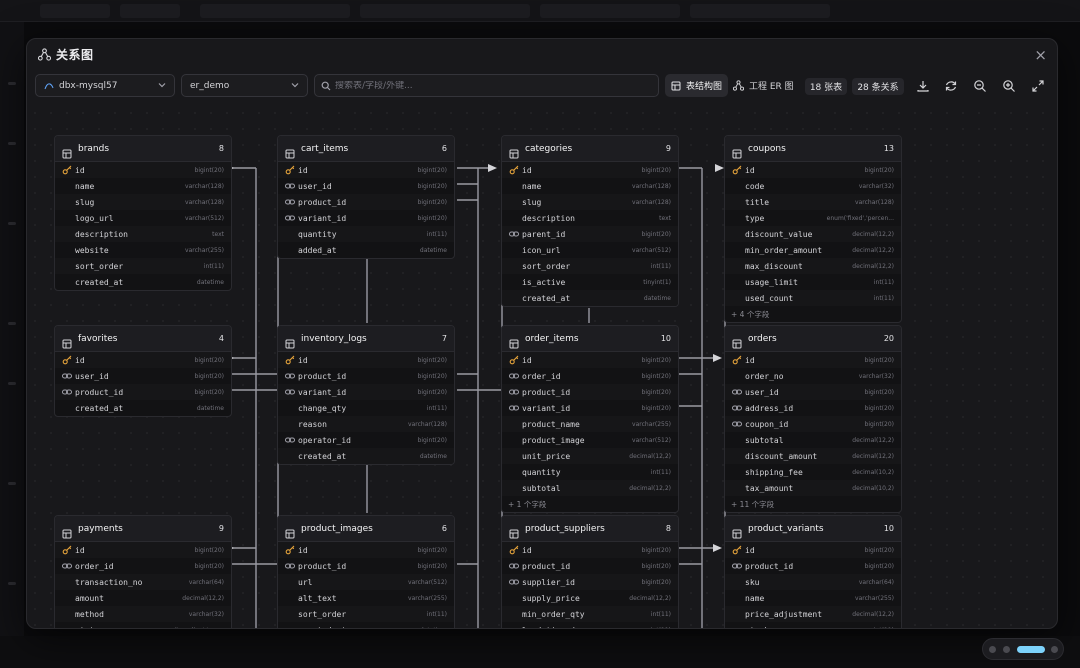  What do you see at coordinates (813, 376) in the screenshot?
I see `field-row: order_no varchar(32)` at bounding box center [813, 376].